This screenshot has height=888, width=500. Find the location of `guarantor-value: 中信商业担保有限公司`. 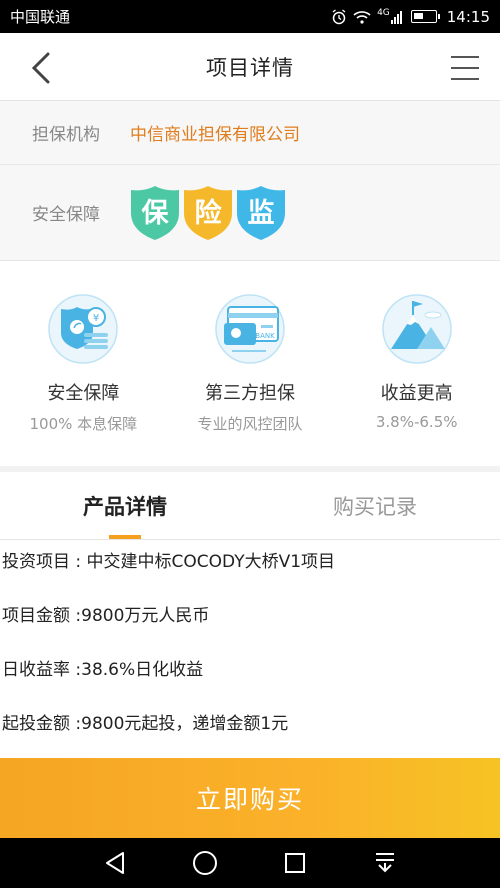

guarantor-value: 中信商业担保有限公司 is located at coordinates (215, 135).